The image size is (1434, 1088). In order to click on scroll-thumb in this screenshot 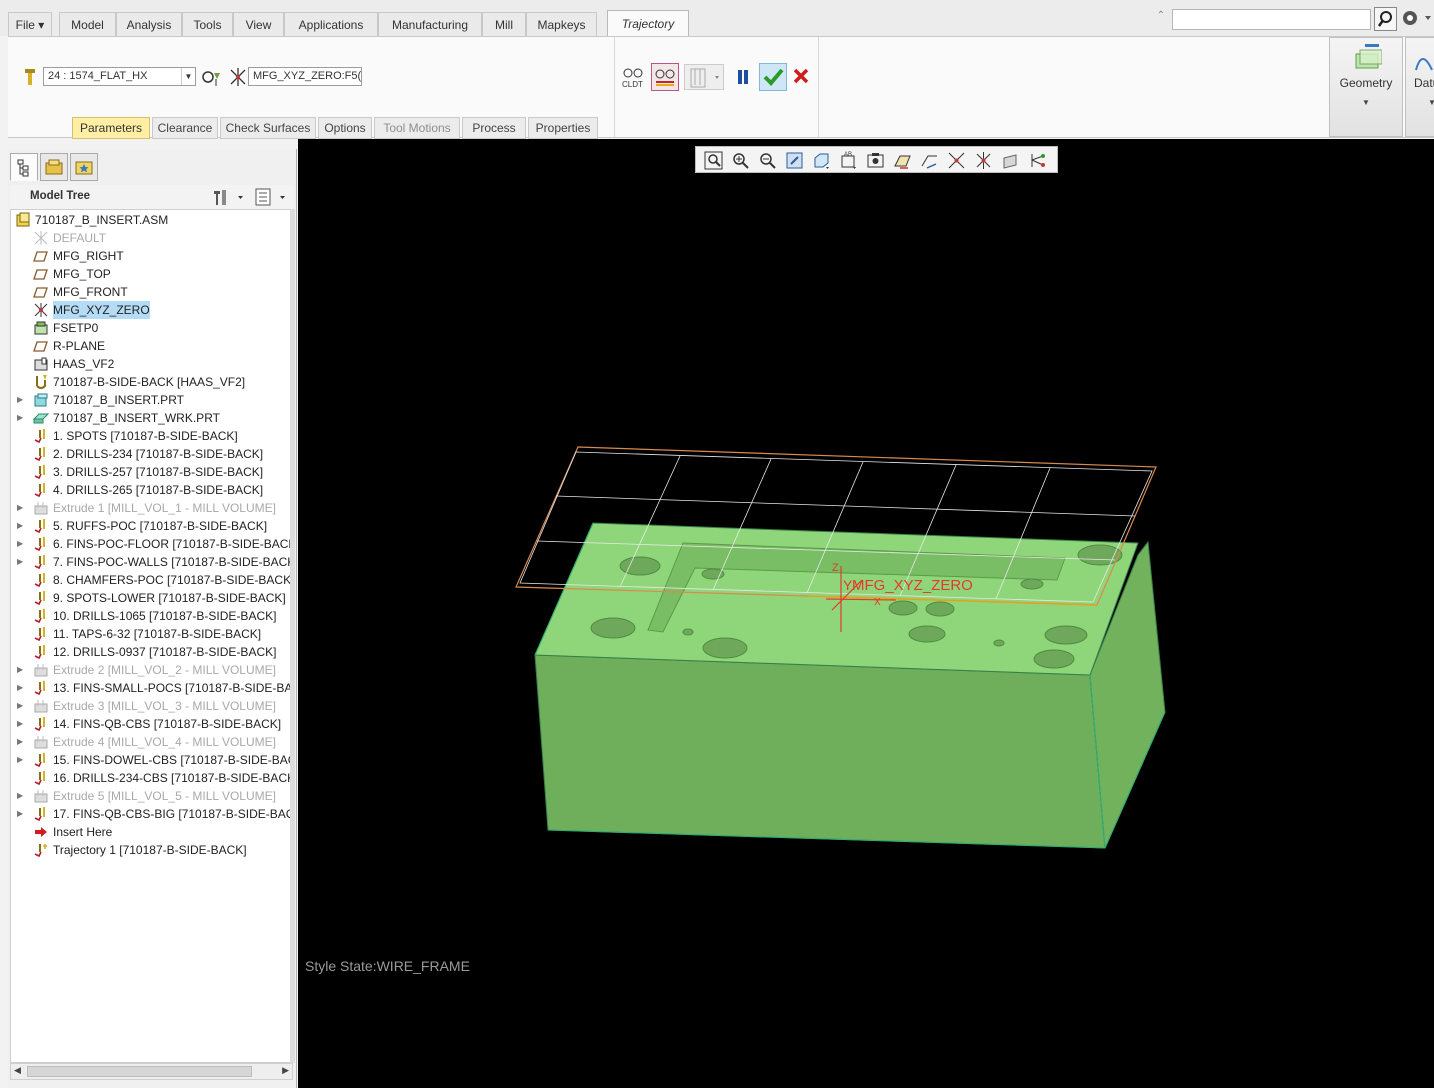, I will do `click(139, 1071)`.